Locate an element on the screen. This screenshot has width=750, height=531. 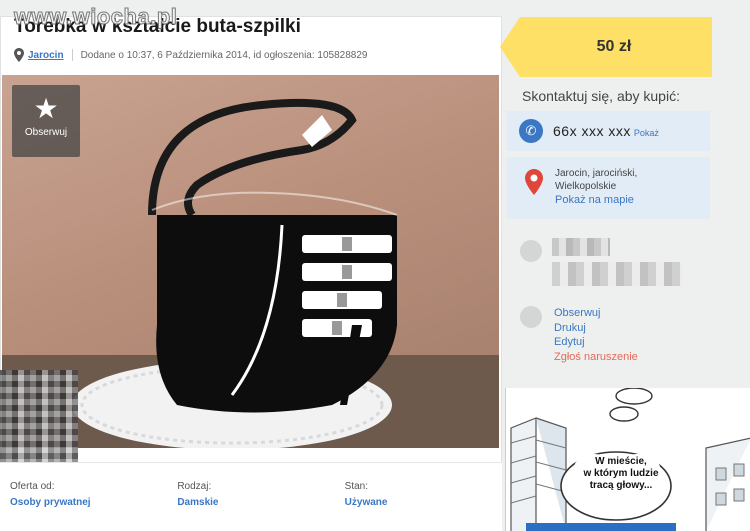
detail-type: Rodzaj: Damskie is located at coordinates (250, 497).